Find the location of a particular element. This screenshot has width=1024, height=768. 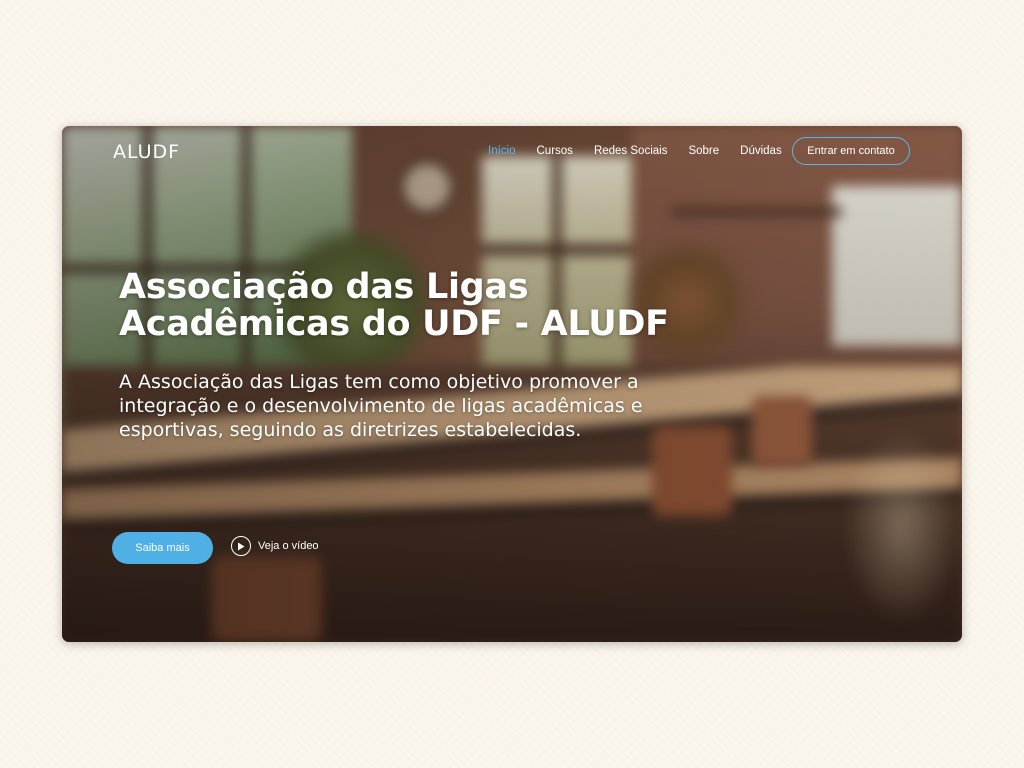

contact-button: Entrar em contato is located at coordinates (851, 151).